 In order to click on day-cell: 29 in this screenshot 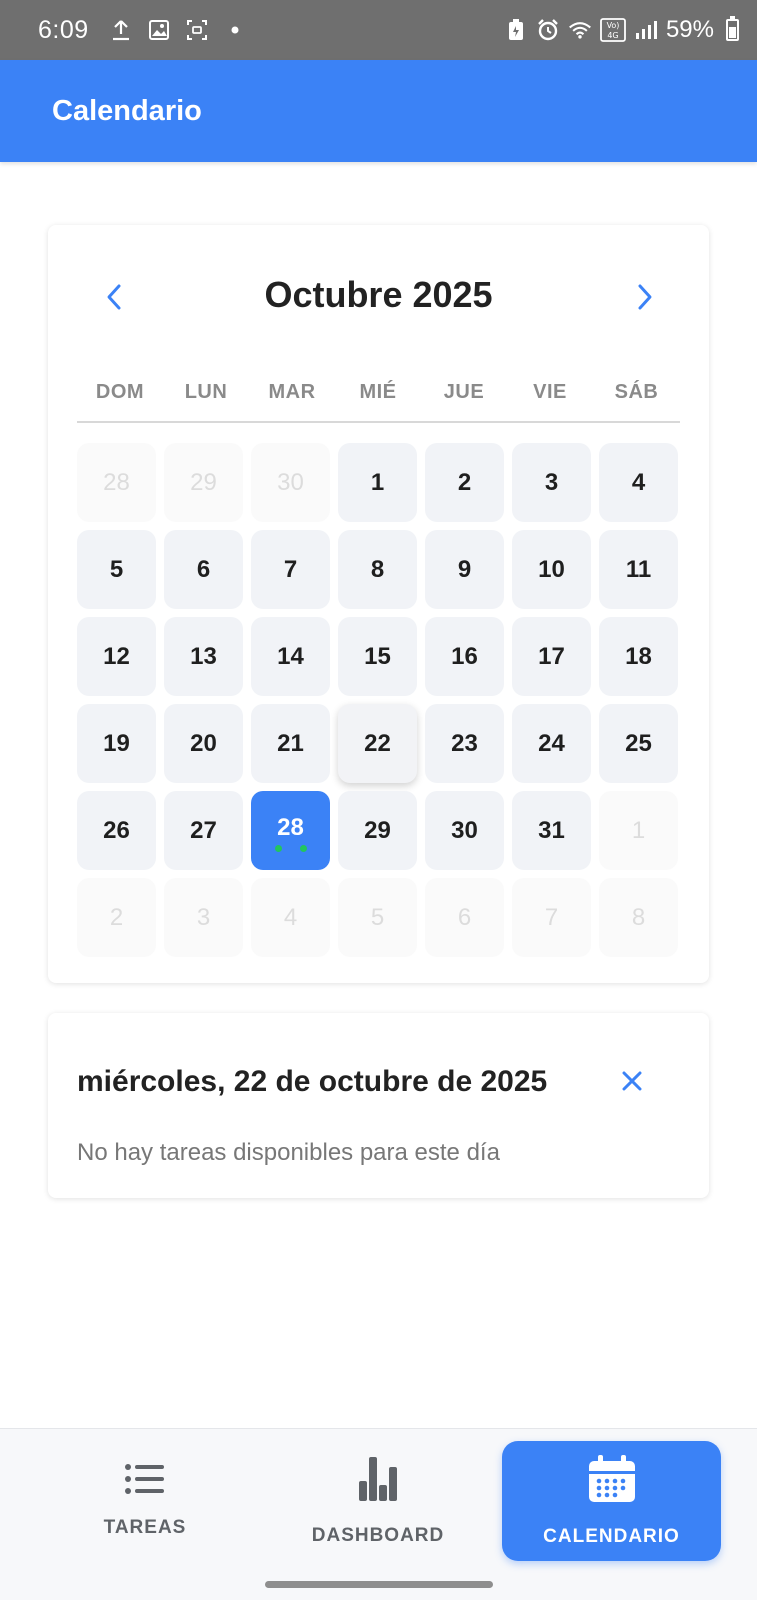, I will do `click(377, 830)`.